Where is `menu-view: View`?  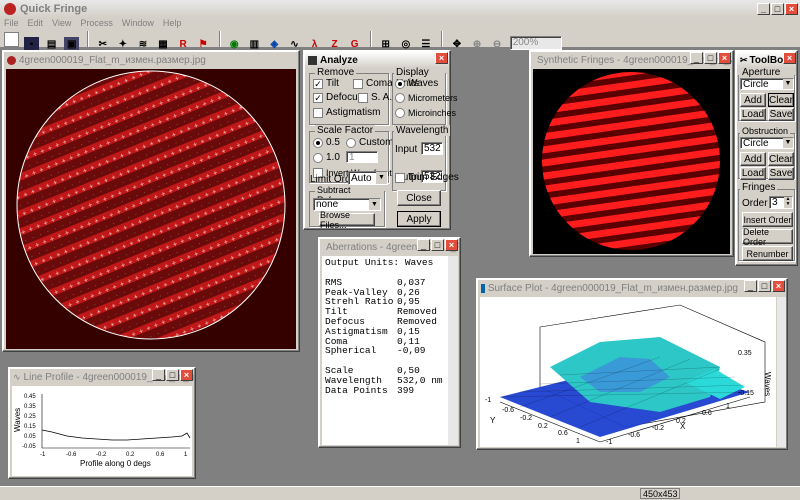 menu-view: View is located at coordinates (61, 24).